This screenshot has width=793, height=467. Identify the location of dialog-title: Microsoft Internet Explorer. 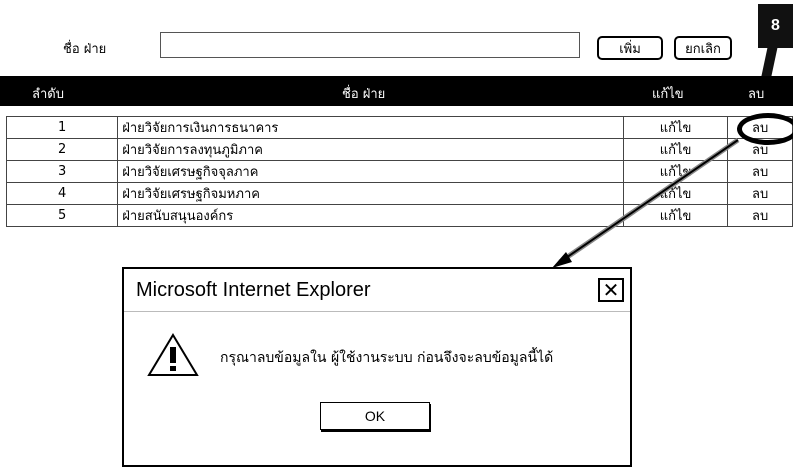
(253, 290).